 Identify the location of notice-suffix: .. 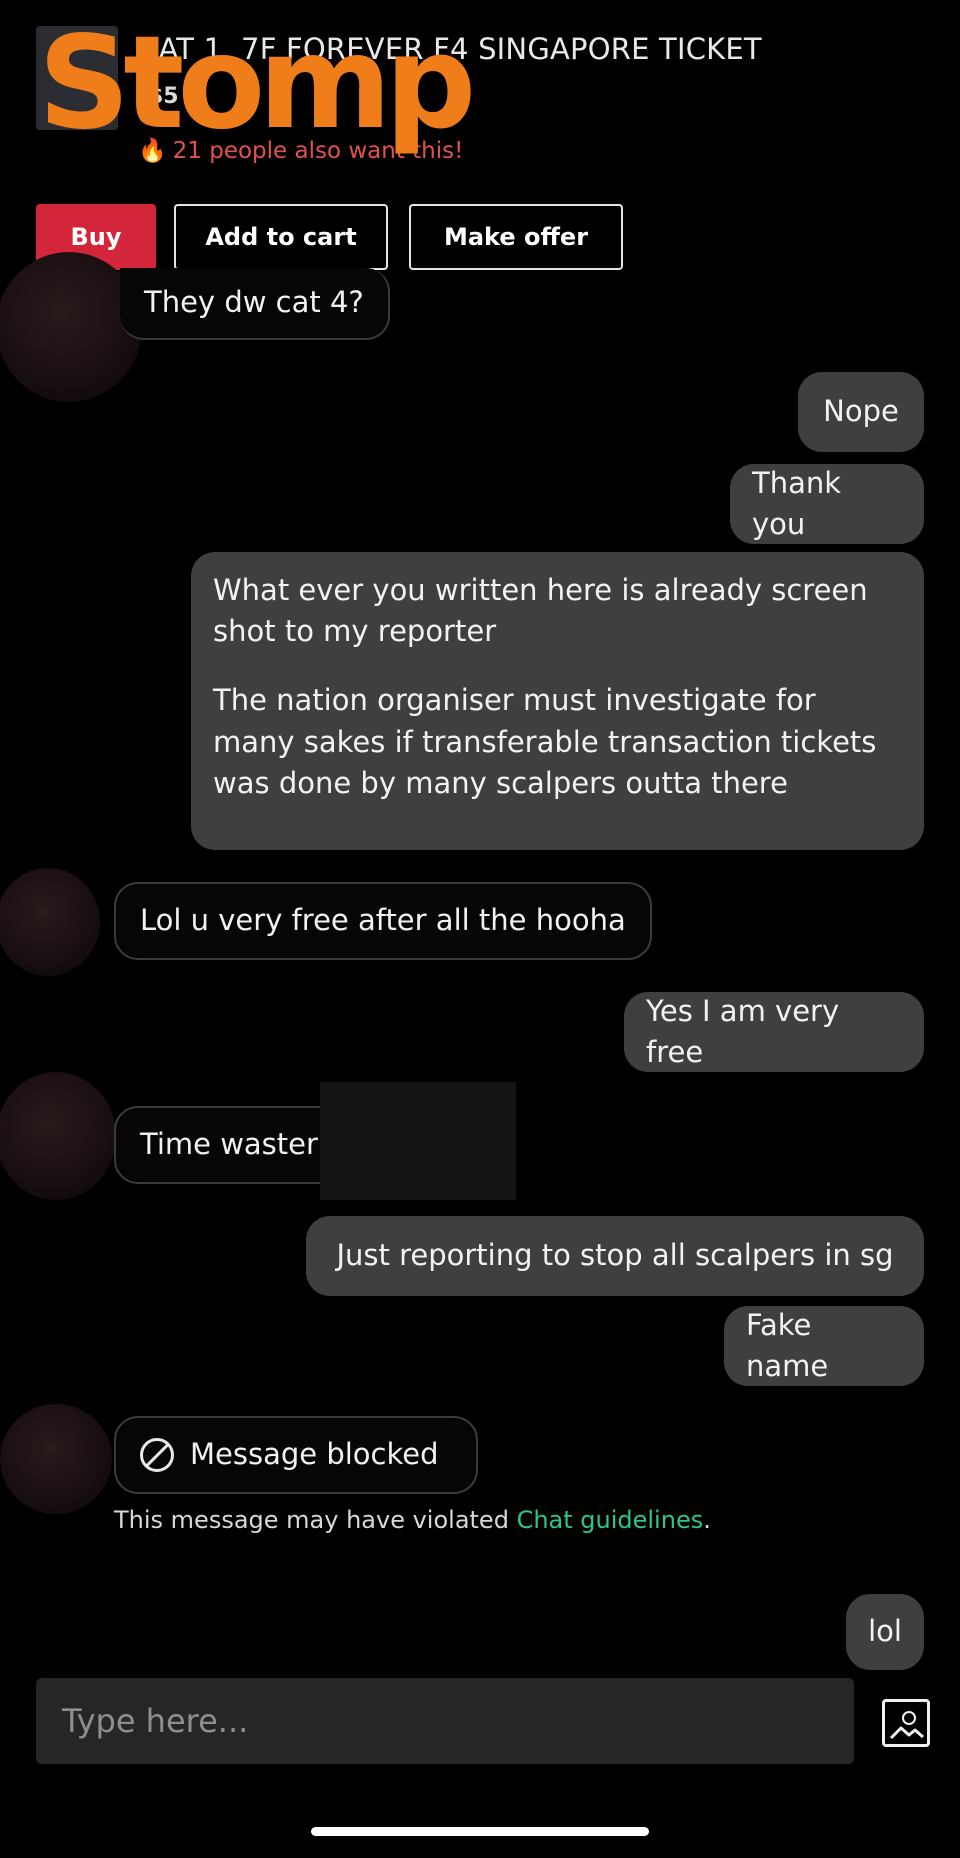
(707, 1520).